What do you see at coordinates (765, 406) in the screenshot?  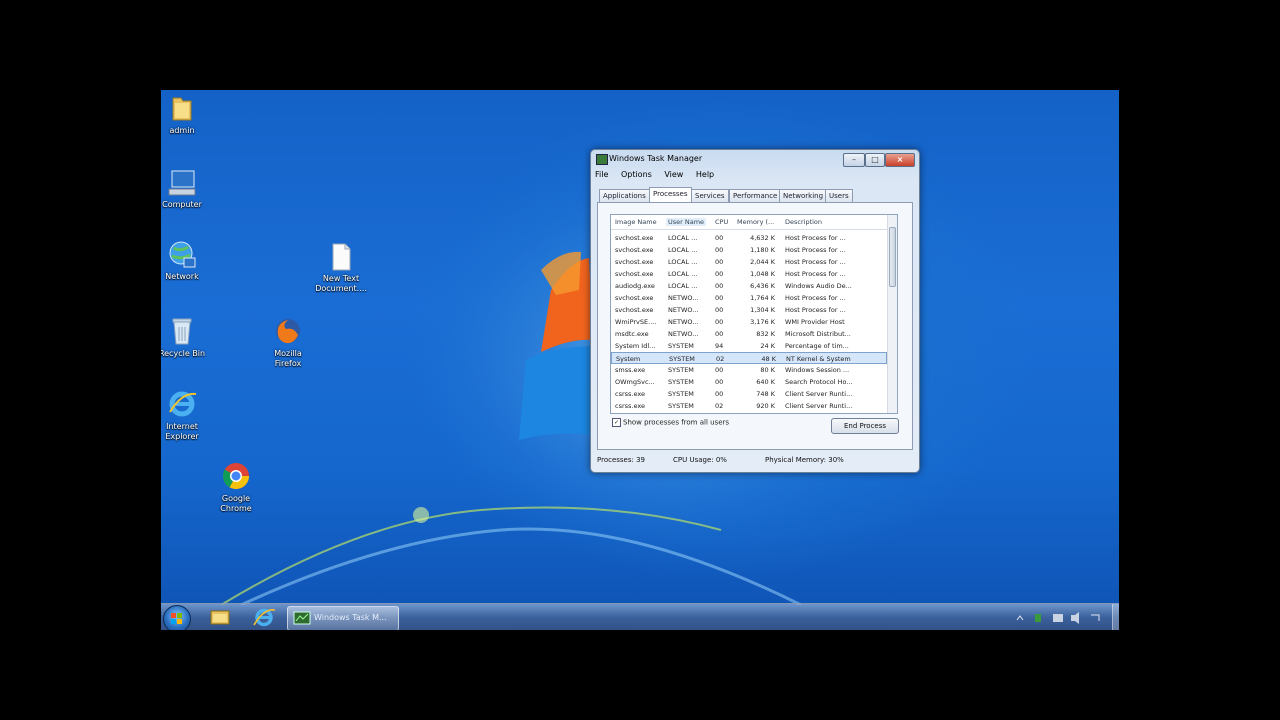 I see `process-memory: 920 K` at bounding box center [765, 406].